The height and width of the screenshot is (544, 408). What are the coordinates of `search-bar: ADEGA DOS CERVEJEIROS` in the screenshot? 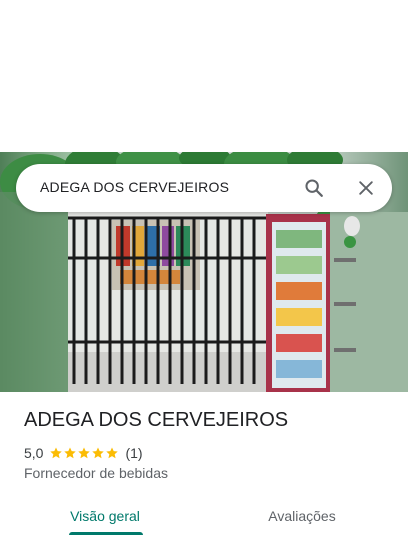 It's located at (204, 188).